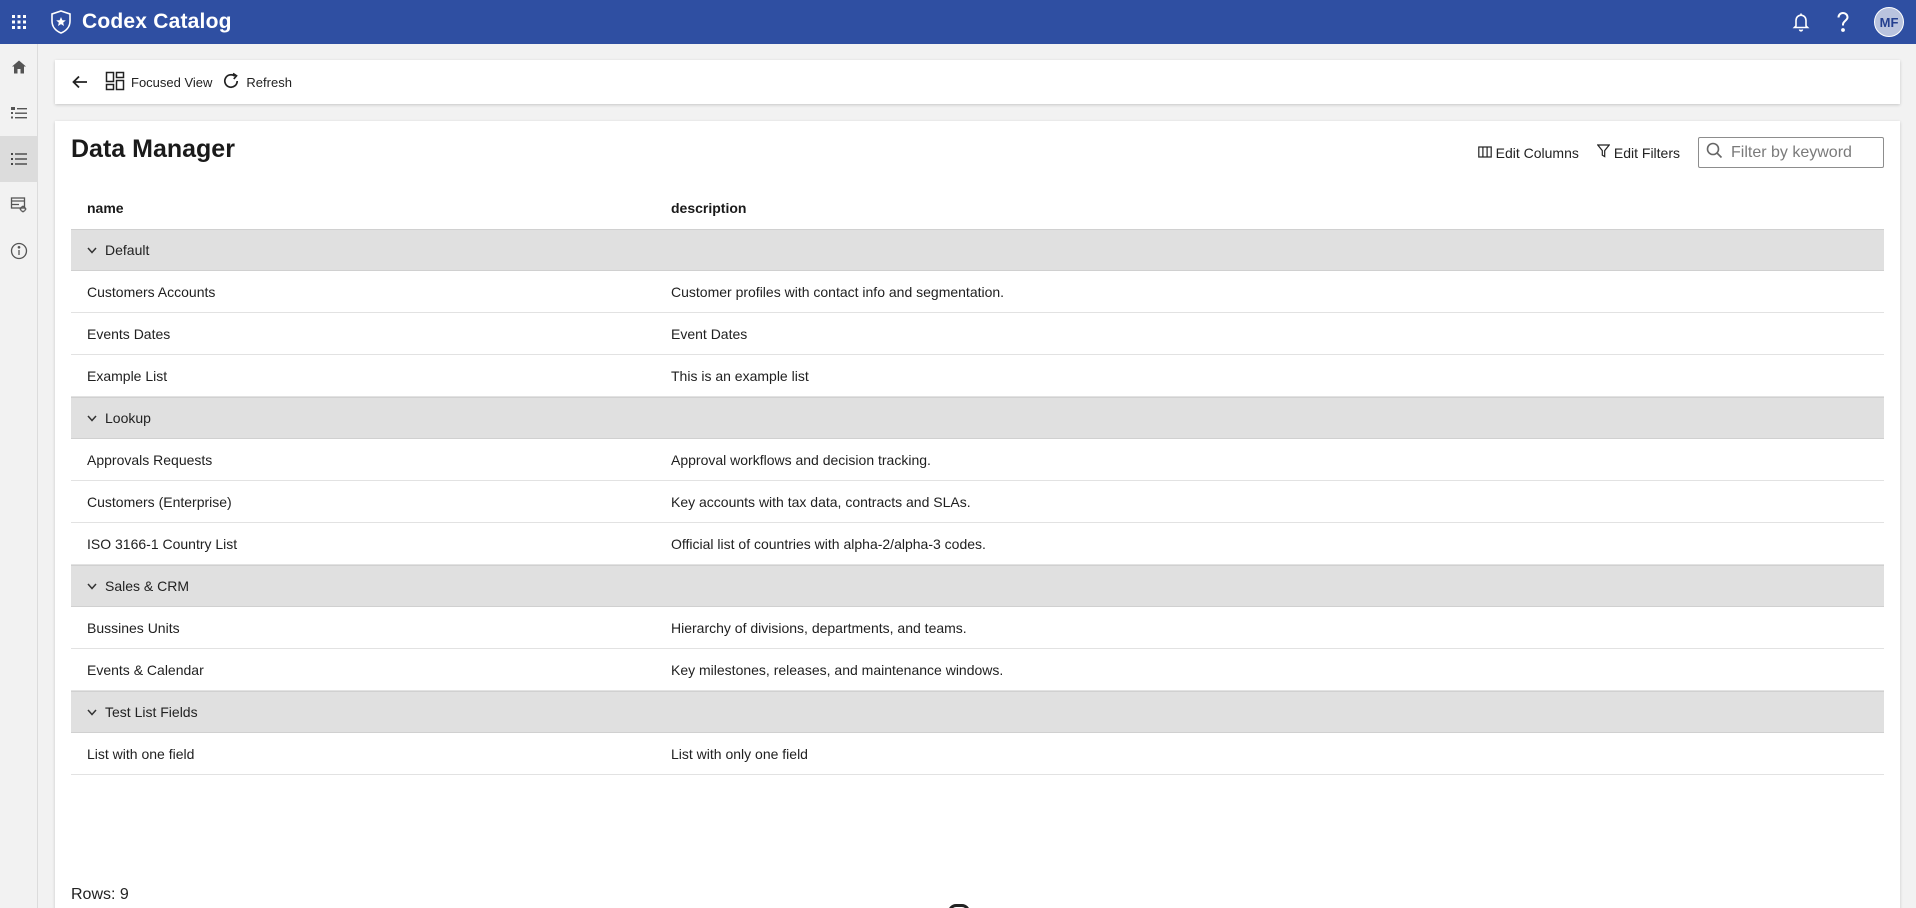 Image resolution: width=1916 pixels, height=908 pixels. What do you see at coordinates (977, 208) in the screenshot?
I see `table-header: name description` at bounding box center [977, 208].